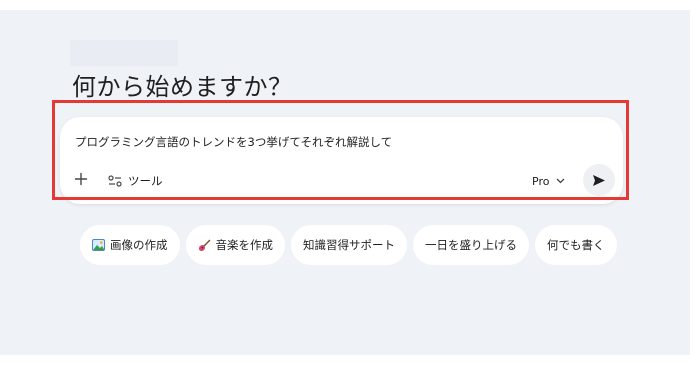  What do you see at coordinates (182, 87) in the screenshot?
I see `page-heading: 何から始めますか？` at bounding box center [182, 87].